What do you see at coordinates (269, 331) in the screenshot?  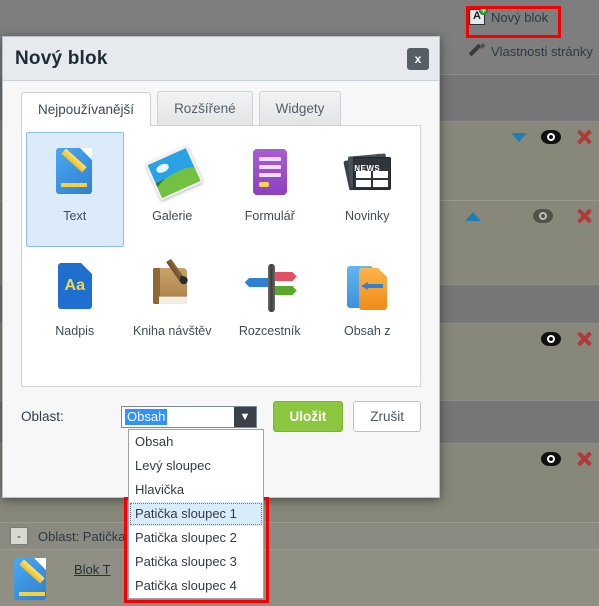 I see `block-tile-label: Rozcestník` at bounding box center [269, 331].